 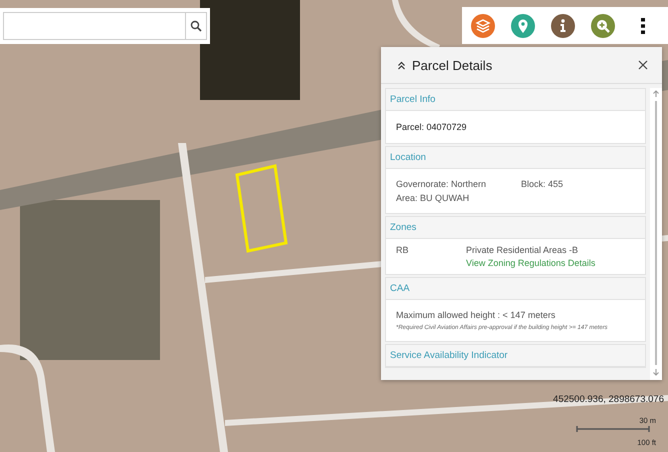 I want to click on location-field: Block: 455, so click(x=578, y=184).